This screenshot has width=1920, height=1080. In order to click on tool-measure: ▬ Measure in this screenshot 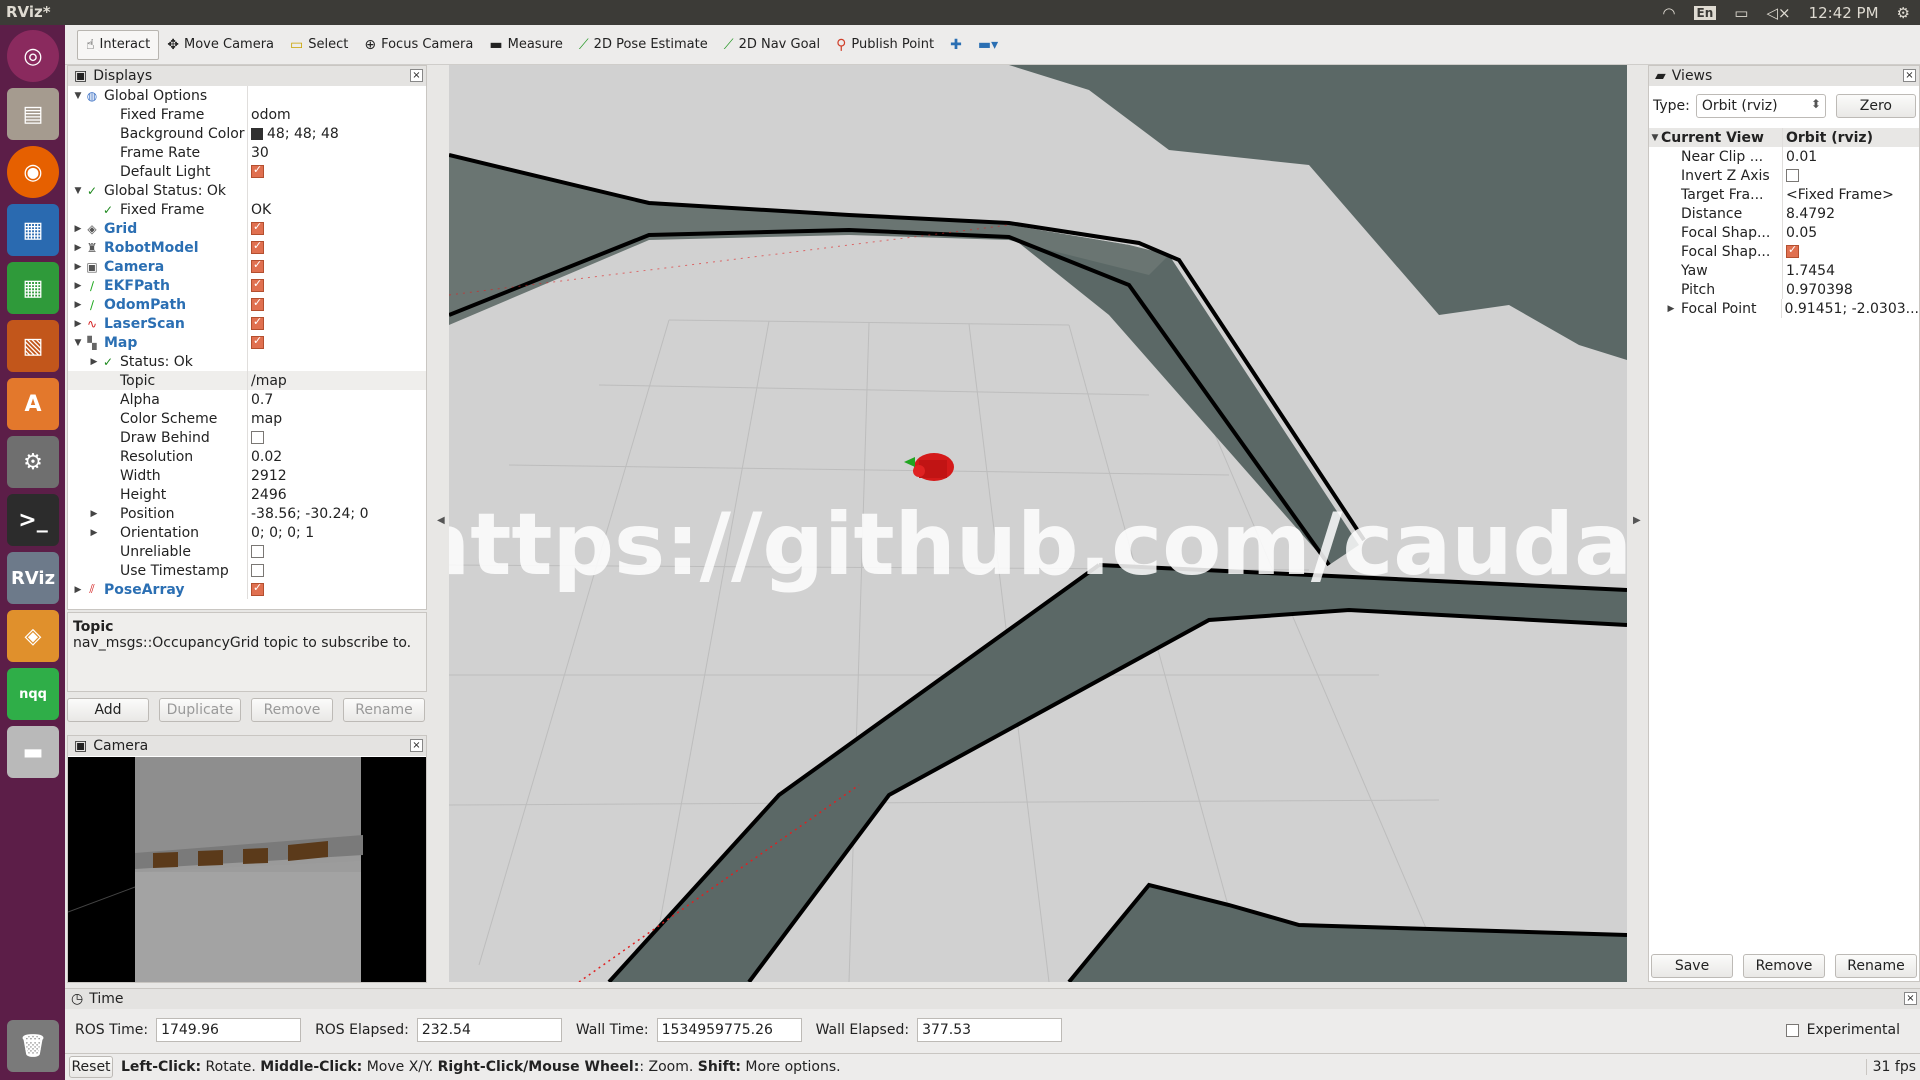, I will do `click(525, 45)`.